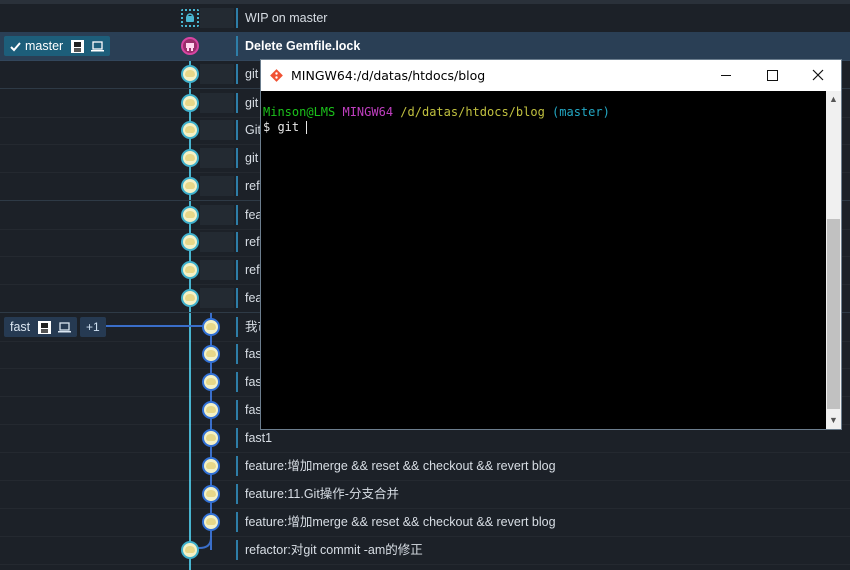 The height and width of the screenshot is (570, 850). Describe the element at coordinates (833, 420) in the screenshot. I see `scroll-down-arrow-icon: ▼` at that location.